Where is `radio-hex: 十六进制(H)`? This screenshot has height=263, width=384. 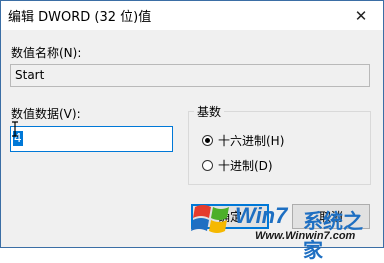 radio-hex: 十六进制(H) is located at coordinates (243, 140).